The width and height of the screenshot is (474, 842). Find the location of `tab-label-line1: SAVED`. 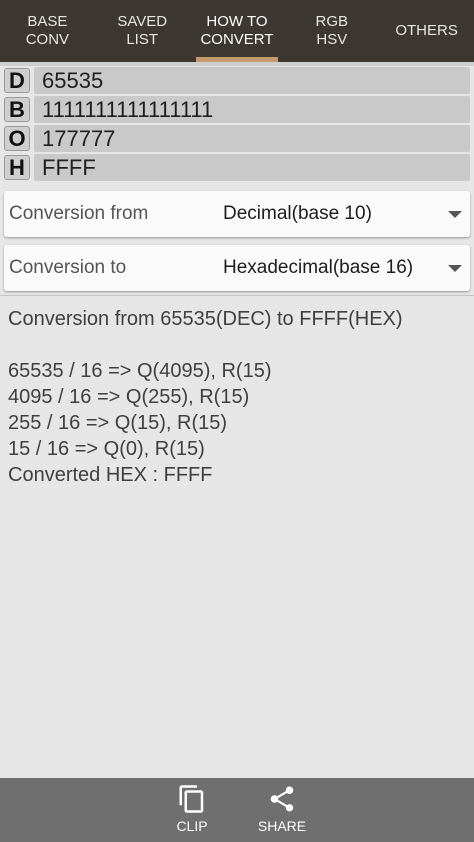

tab-label-line1: SAVED is located at coordinates (142, 21).